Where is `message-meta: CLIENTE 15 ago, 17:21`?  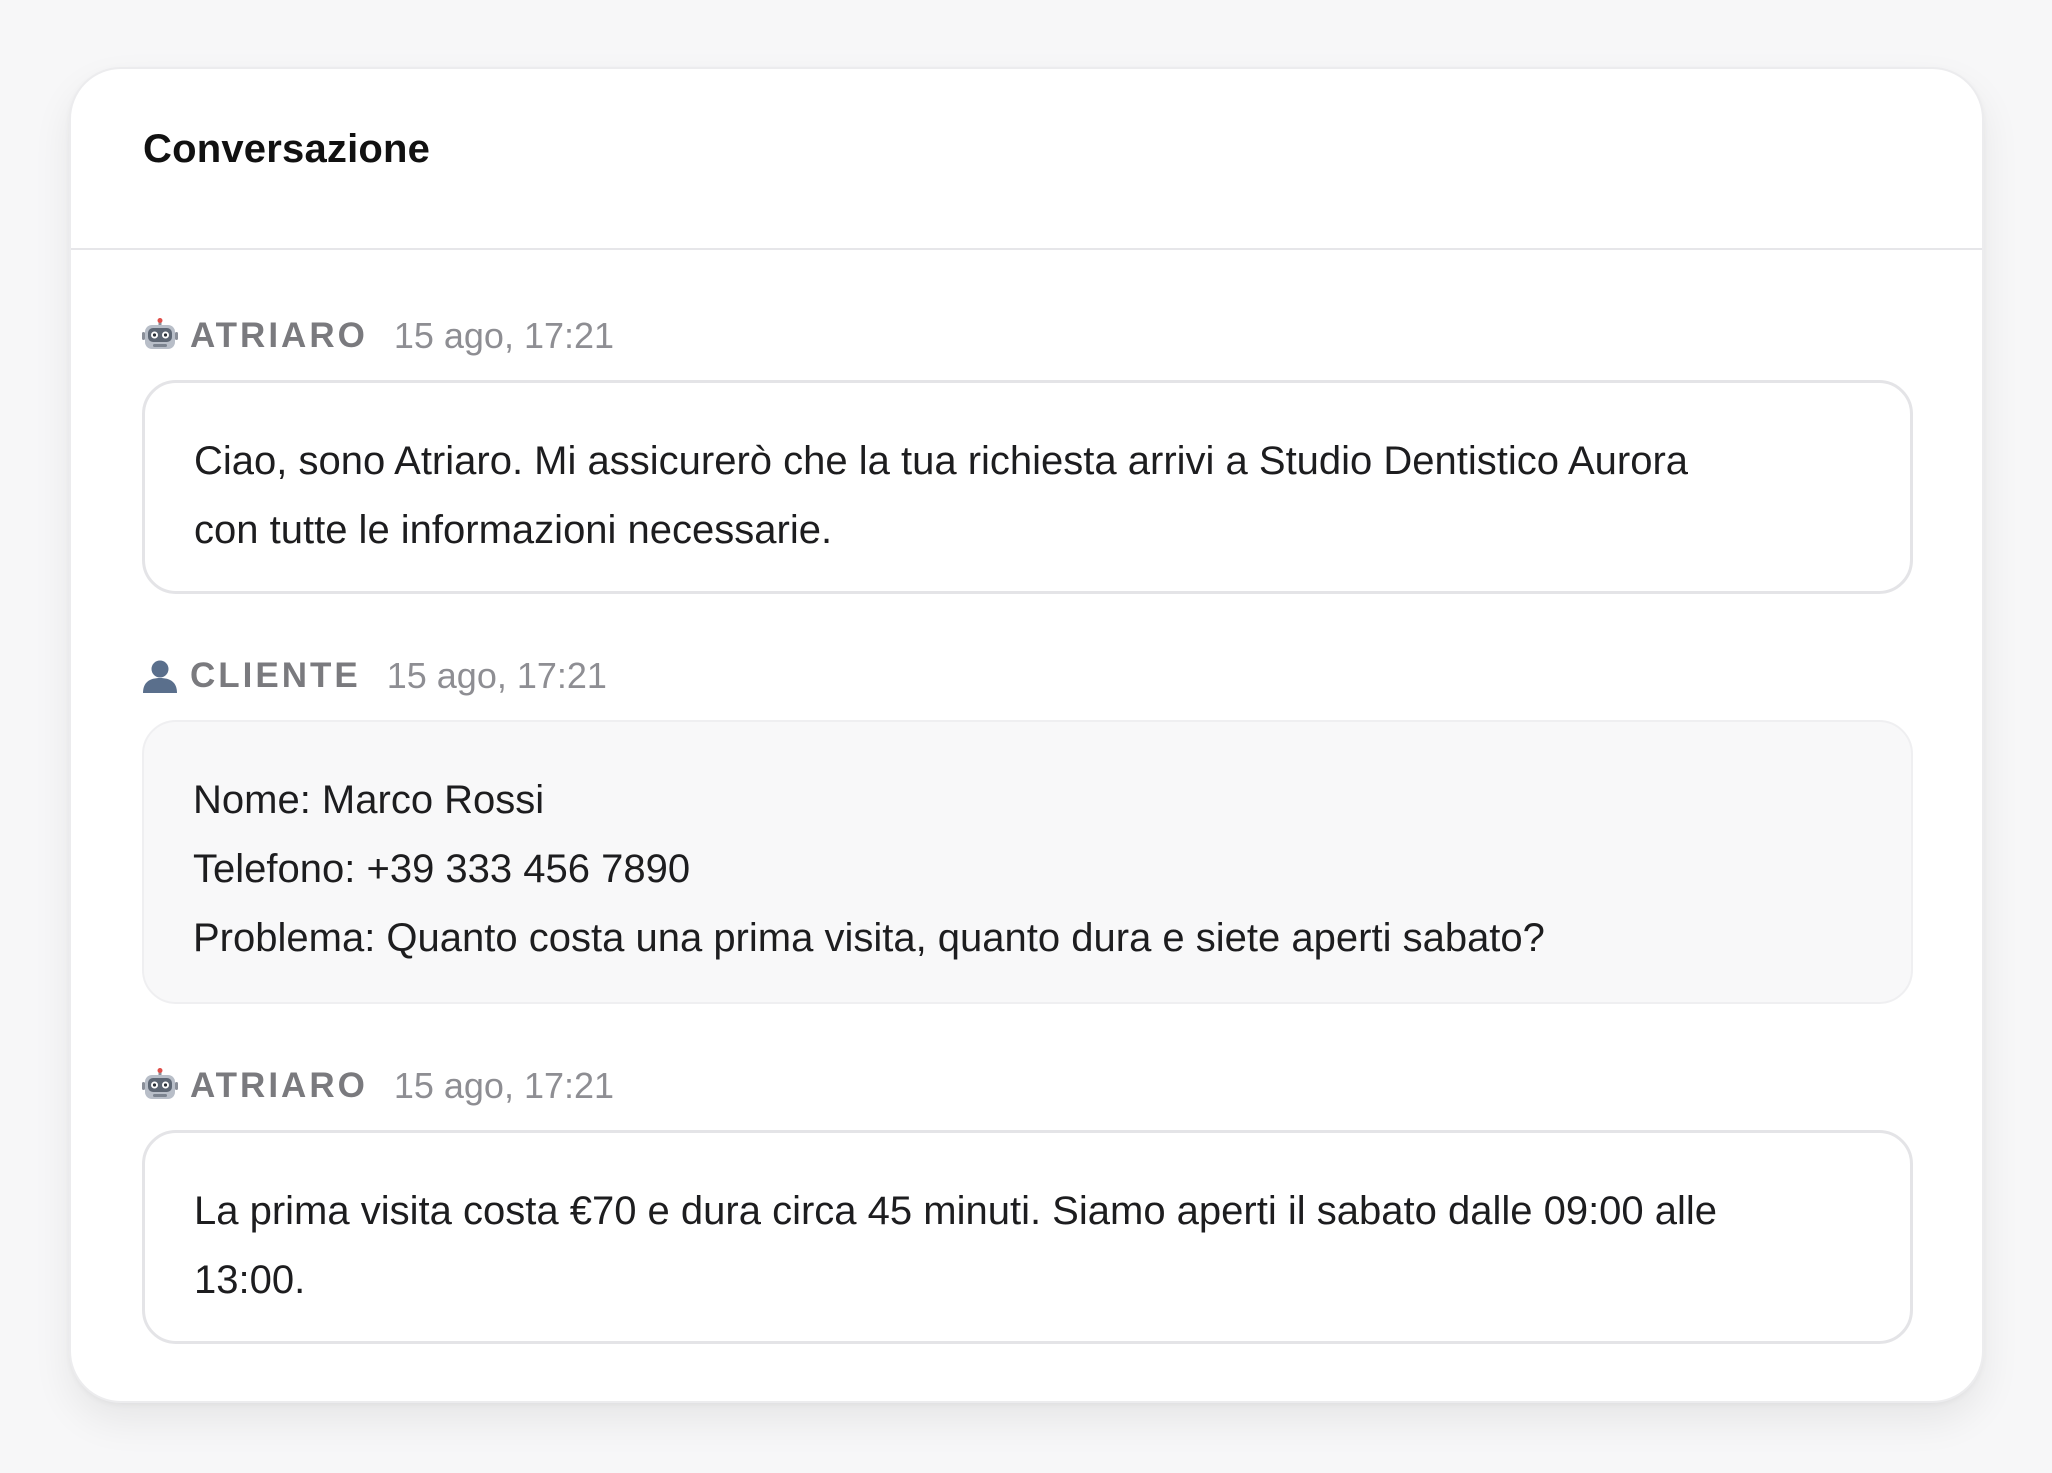 message-meta: CLIENTE 15 ago, 17:21 is located at coordinates (1027, 676).